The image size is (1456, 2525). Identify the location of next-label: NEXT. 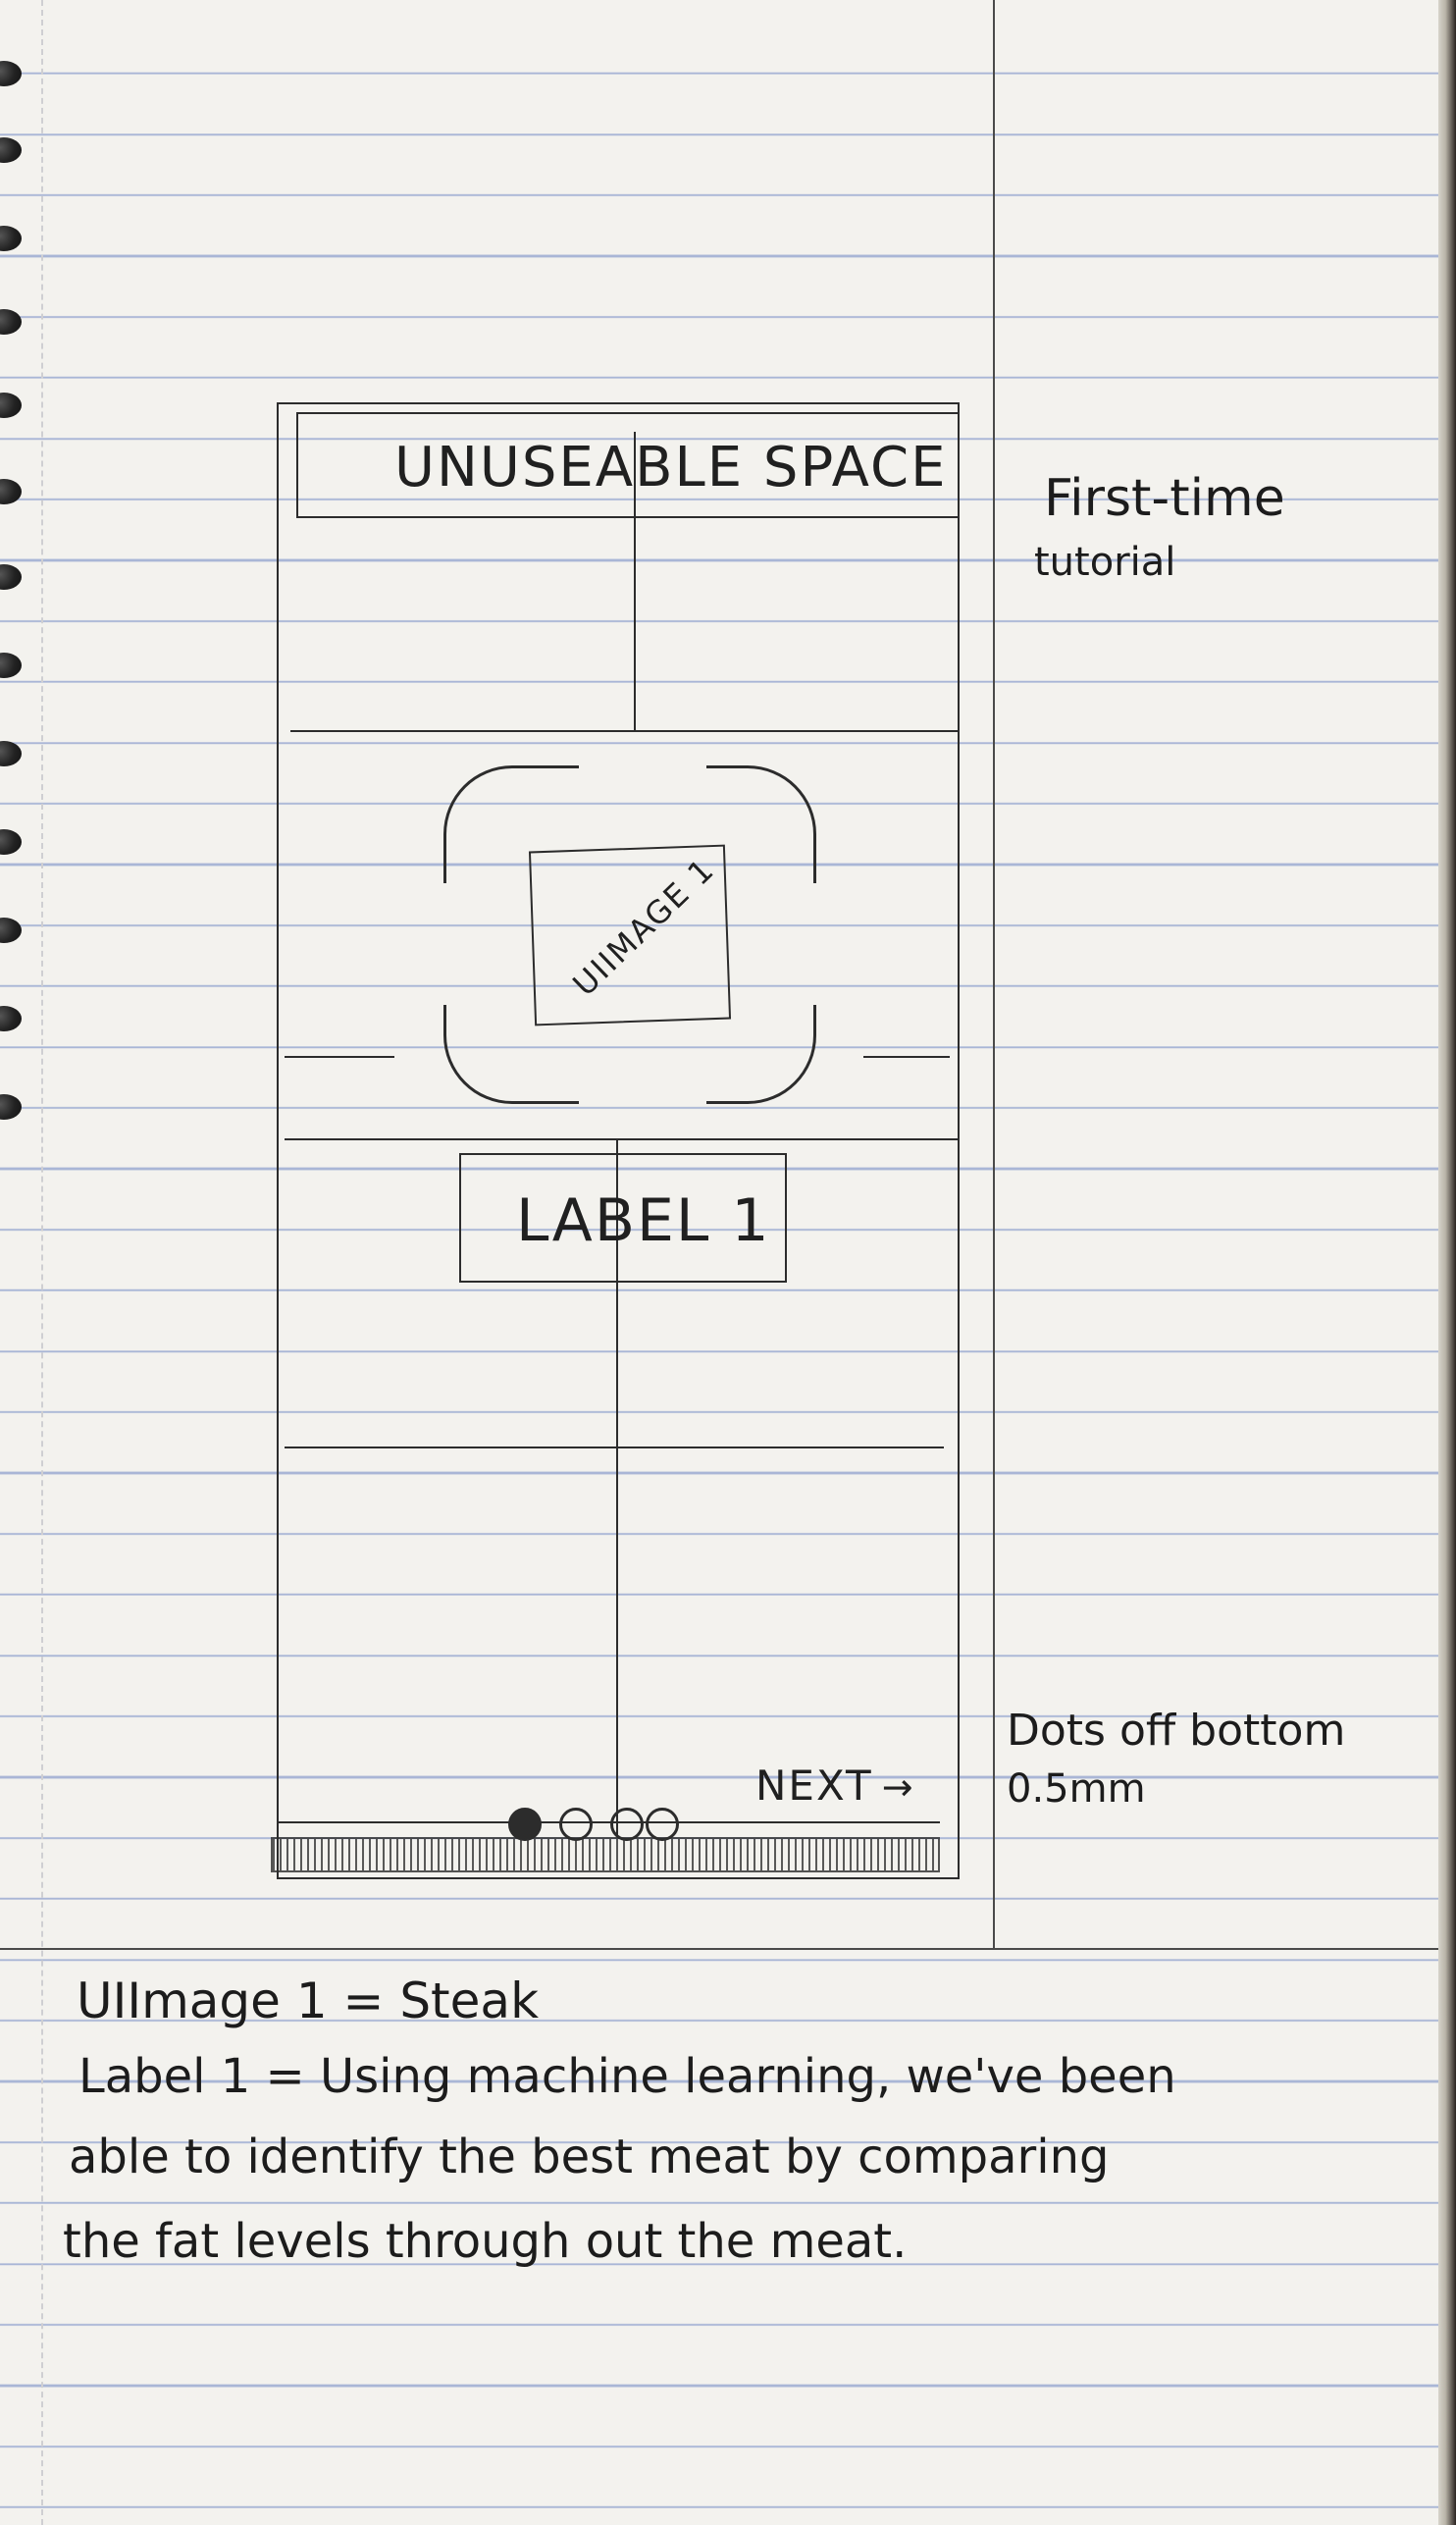
(814, 1786).